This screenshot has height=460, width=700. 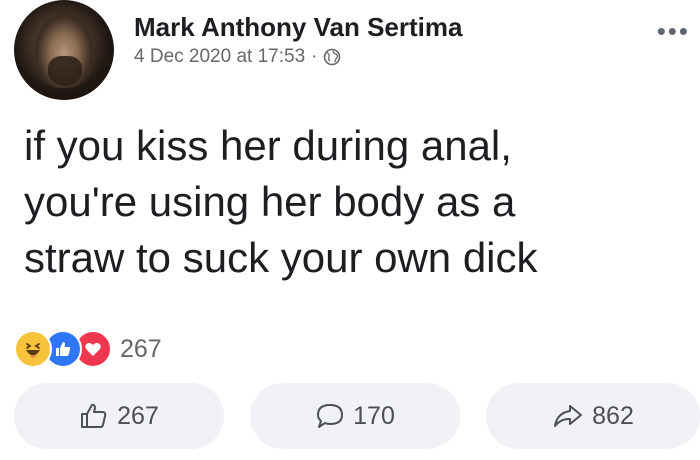 I want to click on action-bar: 267 170 862, so click(x=357, y=416).